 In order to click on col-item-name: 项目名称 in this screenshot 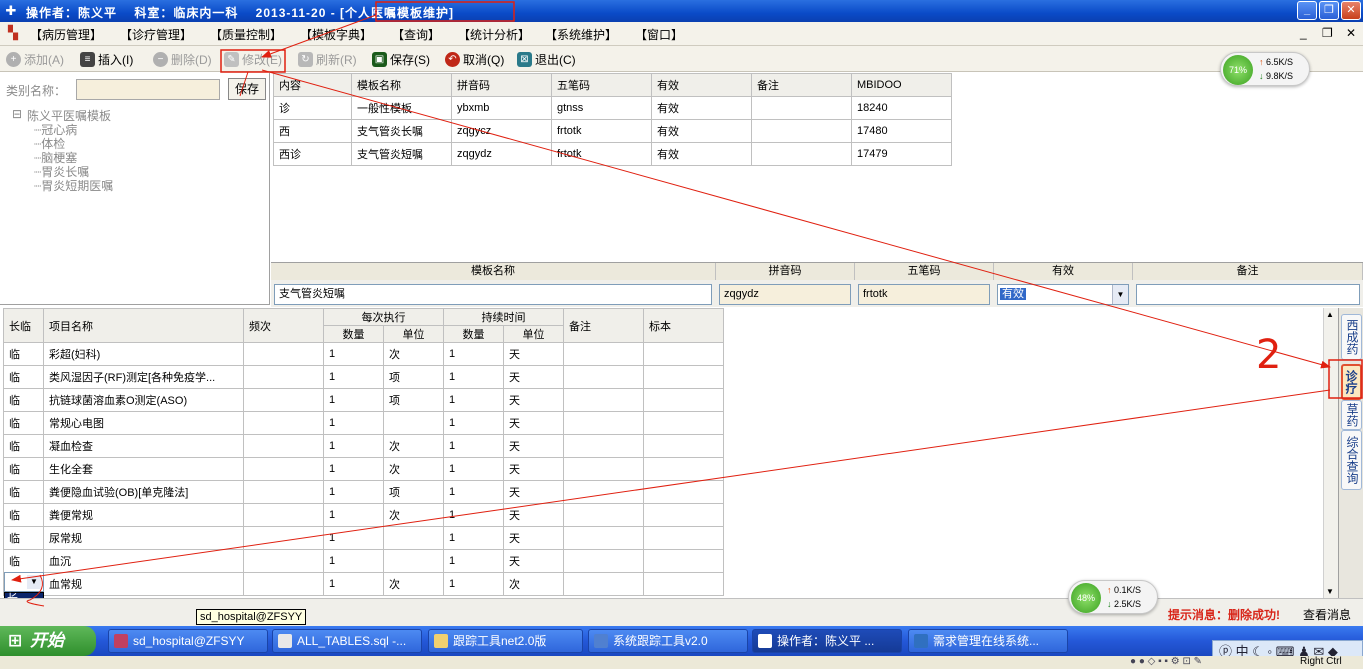, I will do `click(143, 325)`.